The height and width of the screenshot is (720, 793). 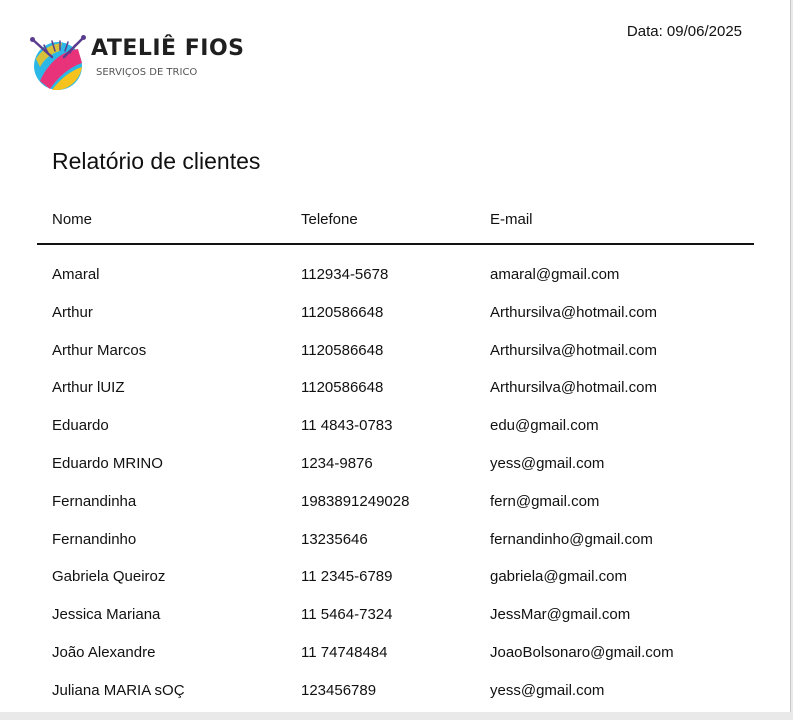 What do you see at coordinates (571, 539) in the screenshot?
I see `client-email: fernandinho@gmail.com` at bounding box center [571, 539].